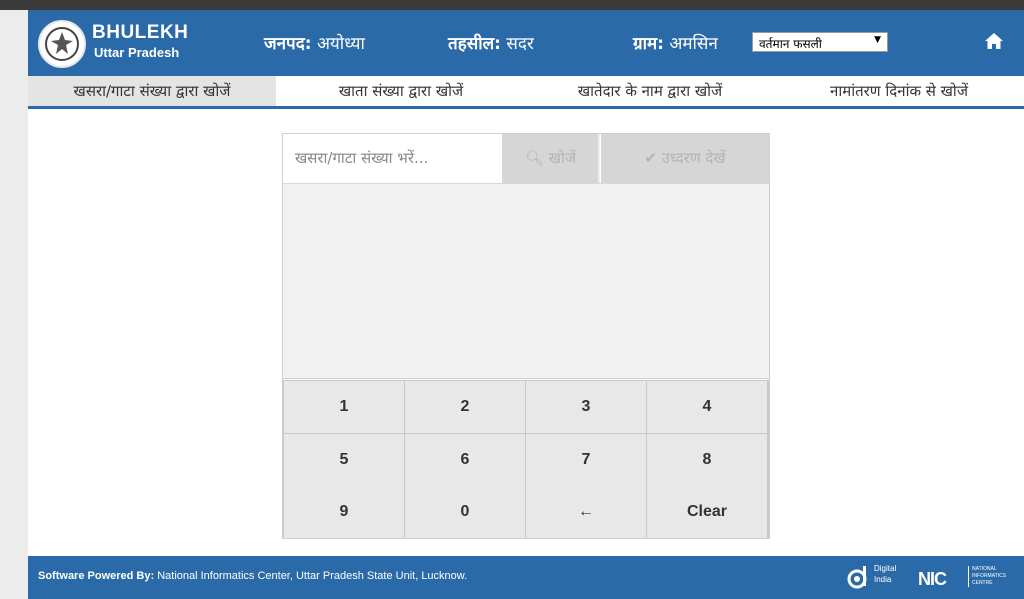 The height and width of the screenshot is (599, 1024). What do you see at coordinates (650, 158) in the screenshot?
I see `check-icon: ✔` at bounding box center [650, 158].